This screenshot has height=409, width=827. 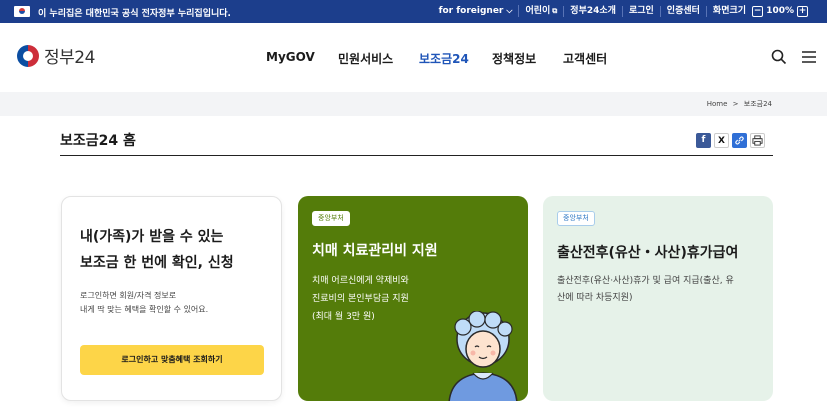 I want to click on login-benefit-button: 로그인하고 맞춤혜택 조회하기, so click(x=172, y=360).